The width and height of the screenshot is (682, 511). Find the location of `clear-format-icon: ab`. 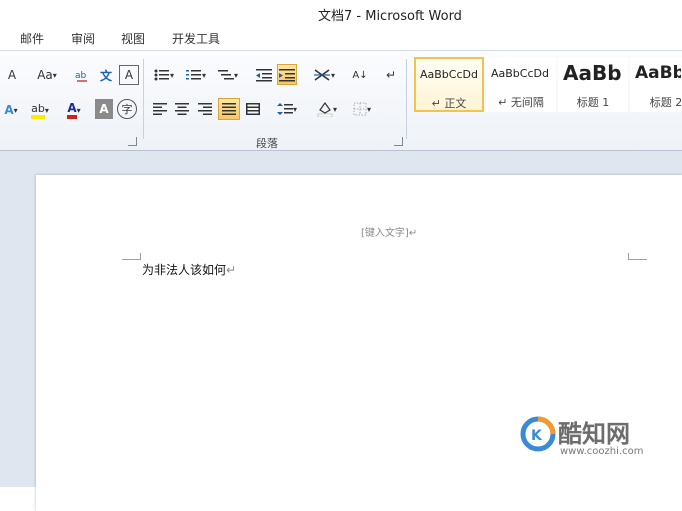

clear-format-icon: ab is located at coordinates (81, 76).